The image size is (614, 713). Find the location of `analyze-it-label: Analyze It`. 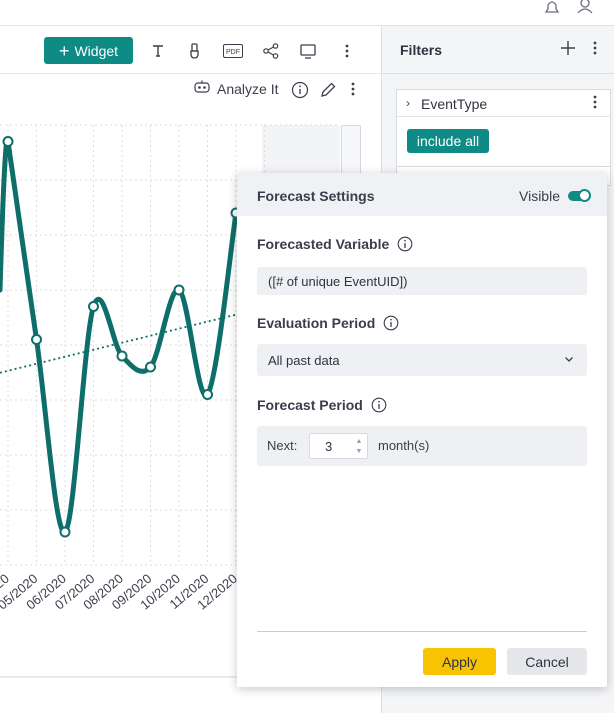

analyze-it-label: Analyze It is located at coordinates (248, 88).